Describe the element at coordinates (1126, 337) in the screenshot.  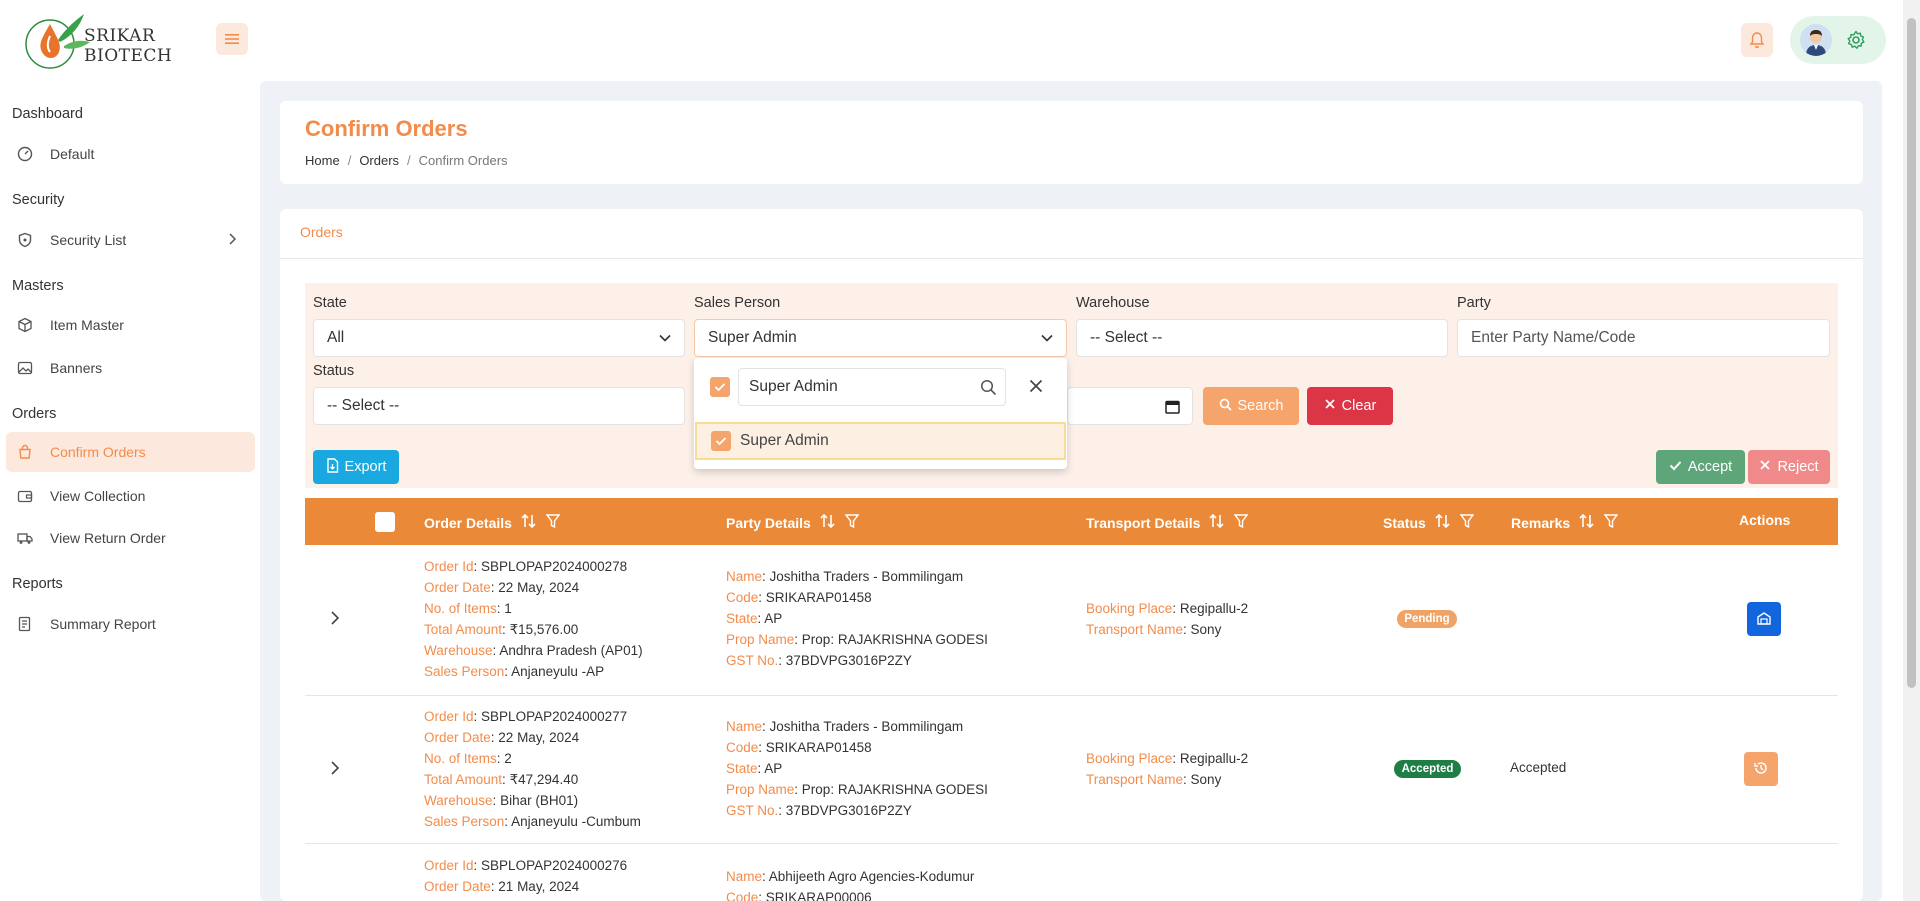
I see `warehouse-select-value: -- Select --` at that location.